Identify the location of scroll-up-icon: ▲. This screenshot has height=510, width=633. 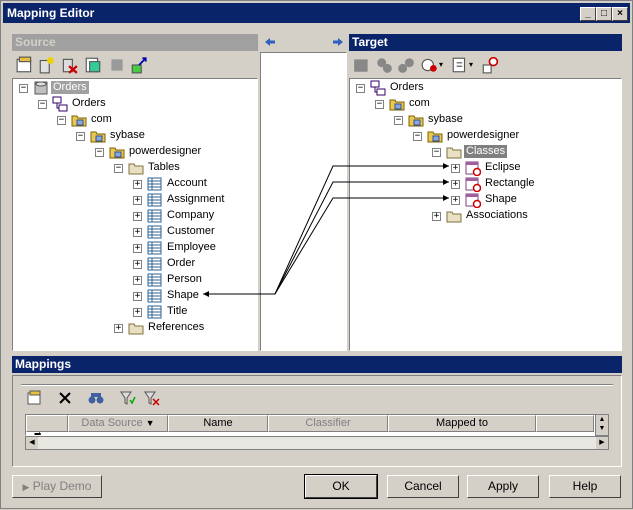
(602, 419).